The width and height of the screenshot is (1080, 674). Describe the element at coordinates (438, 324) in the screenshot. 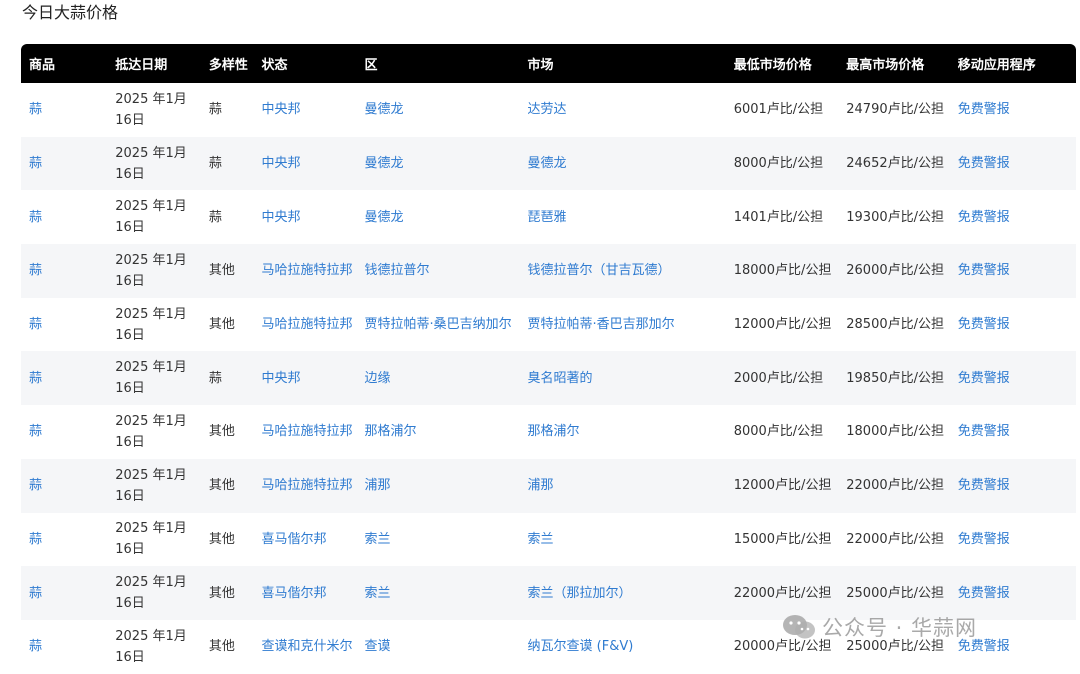

I see `cell-district-link: 贾特拉帕蒂·桑巴吉纳加尔` at that location.